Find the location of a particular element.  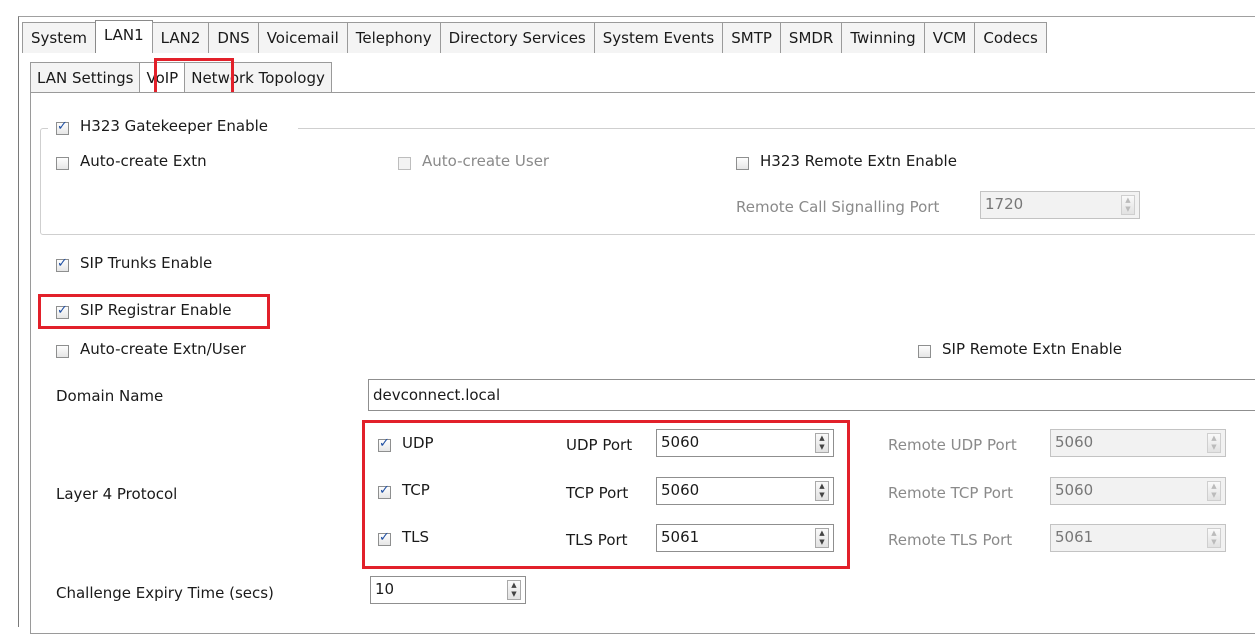

remote-tls-port-label: Remote TLS Port is located at coordinates (950, 540).